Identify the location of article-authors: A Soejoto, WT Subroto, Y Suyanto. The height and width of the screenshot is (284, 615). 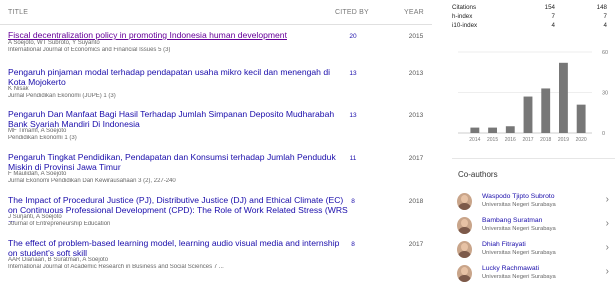
(54, 43).